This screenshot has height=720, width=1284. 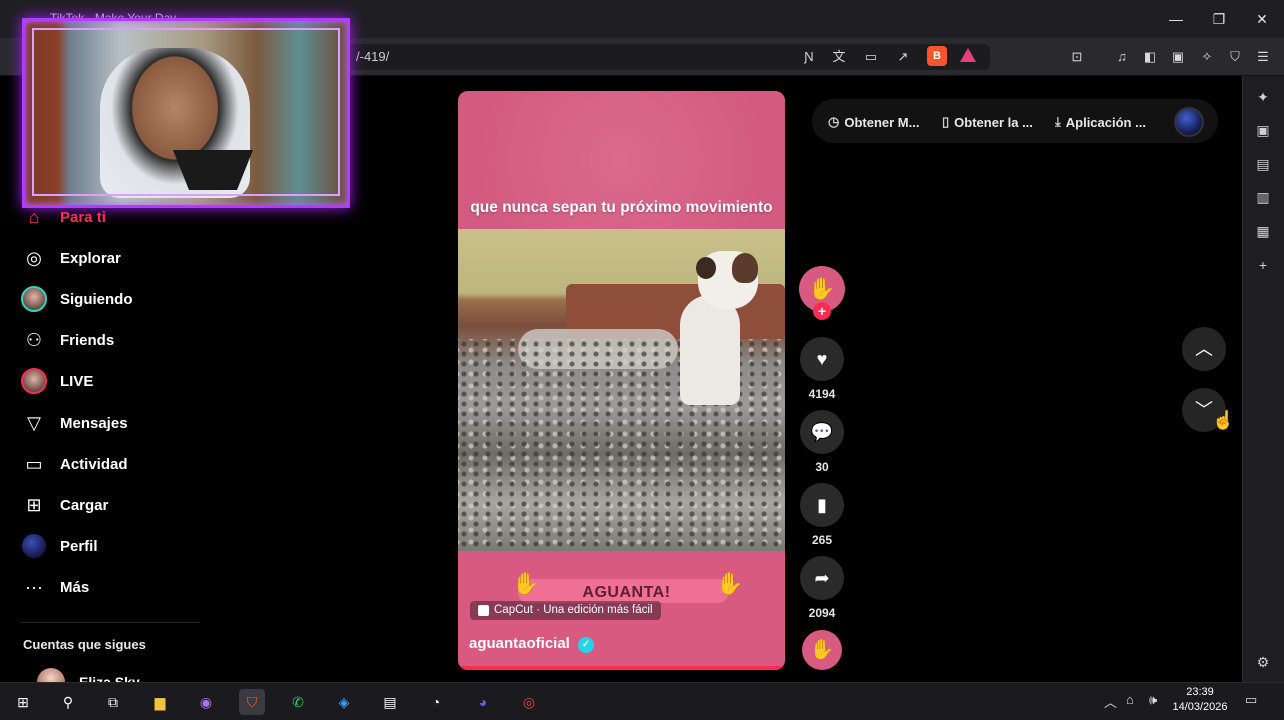 What do you see at coordinates (54, 587) in the screenshot?
I see `nav-mas: ··· Más` at bounding box center [54, 587].